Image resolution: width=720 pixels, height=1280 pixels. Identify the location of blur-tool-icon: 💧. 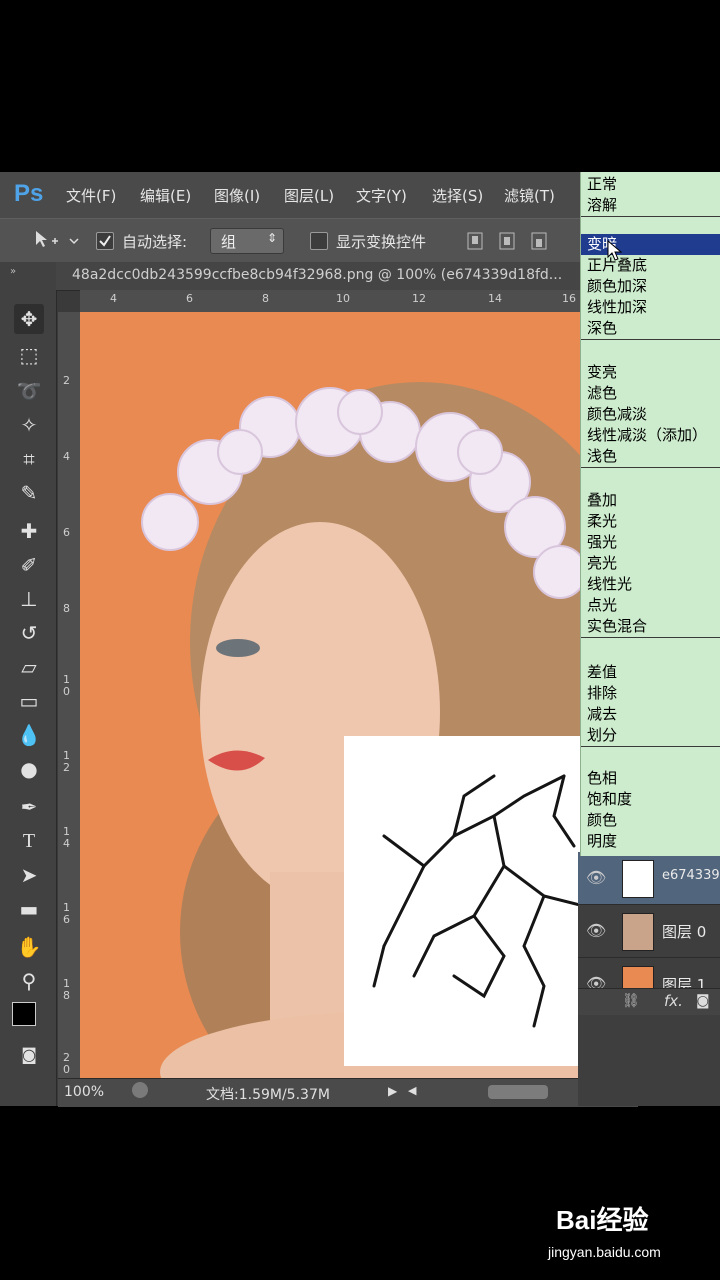
(29, 735).